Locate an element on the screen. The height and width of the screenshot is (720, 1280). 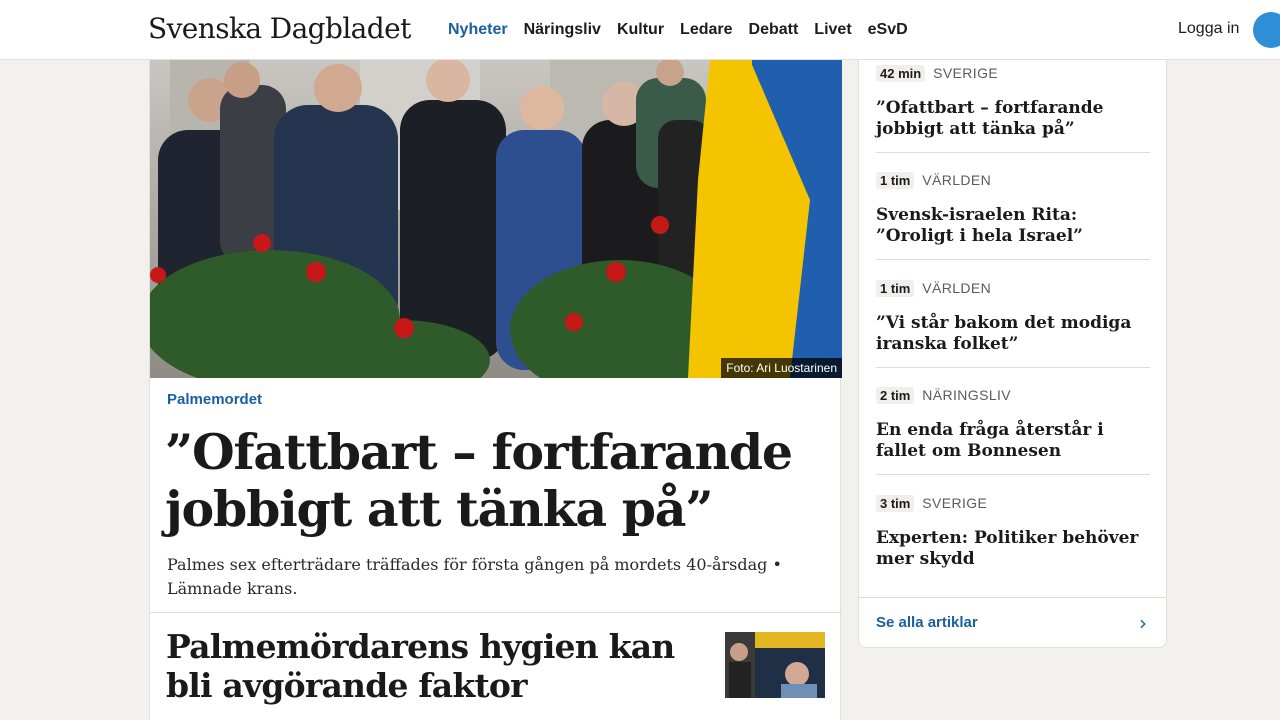
nav-item-naringsliv: Näringsliv is located at coordinates (562, 30).